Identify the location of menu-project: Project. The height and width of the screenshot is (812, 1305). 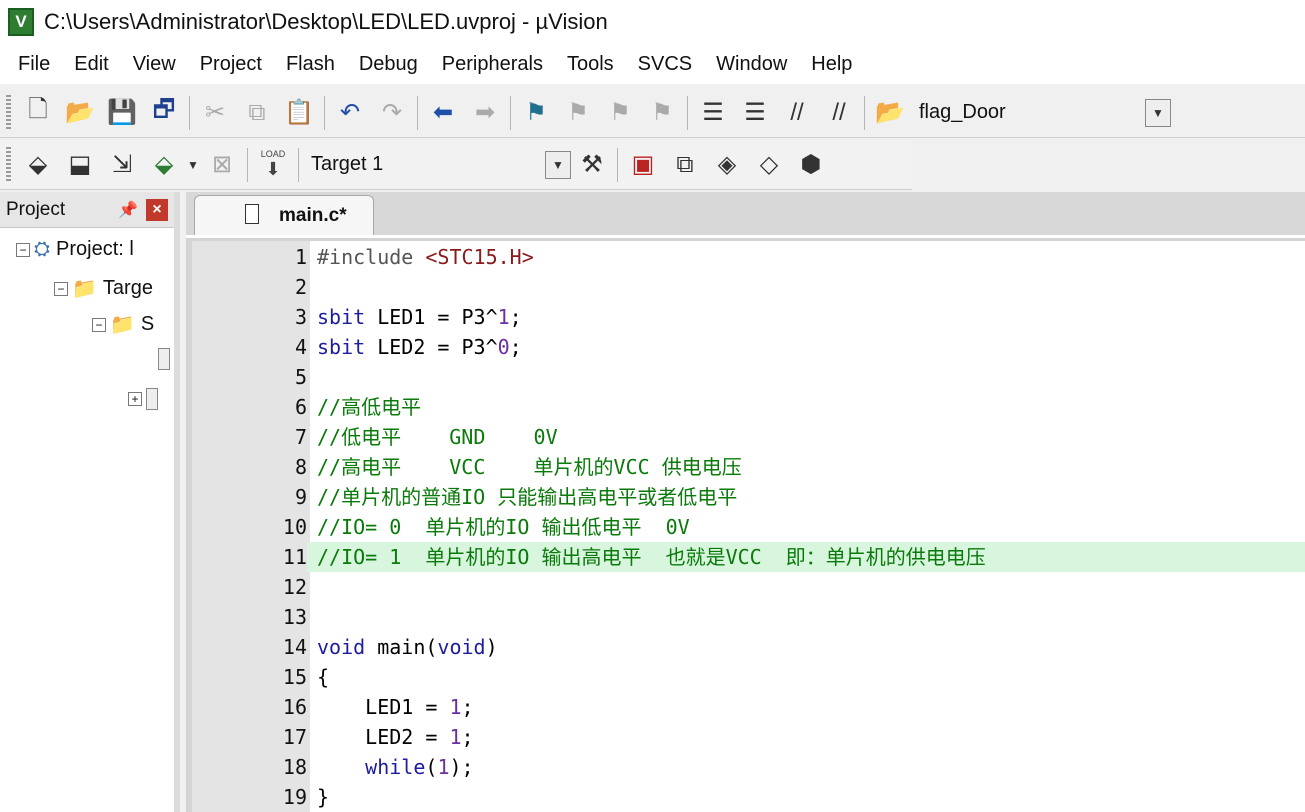
(231, 64).